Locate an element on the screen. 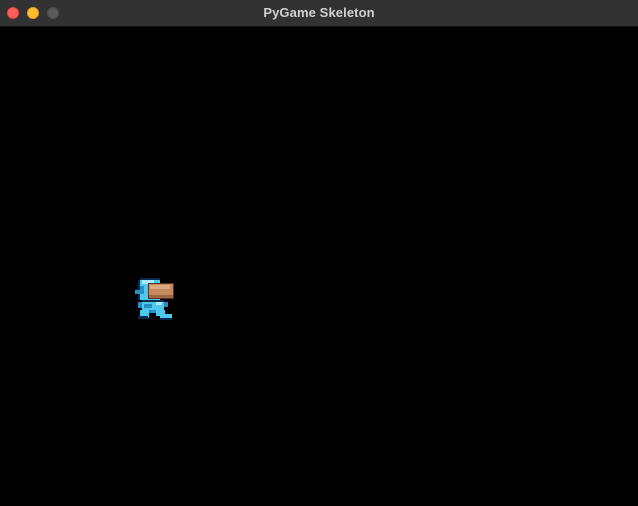 The width and height of the screenshot is (638, 506). window-title: PyGame Skeleton is located at coordinates (319, 12).